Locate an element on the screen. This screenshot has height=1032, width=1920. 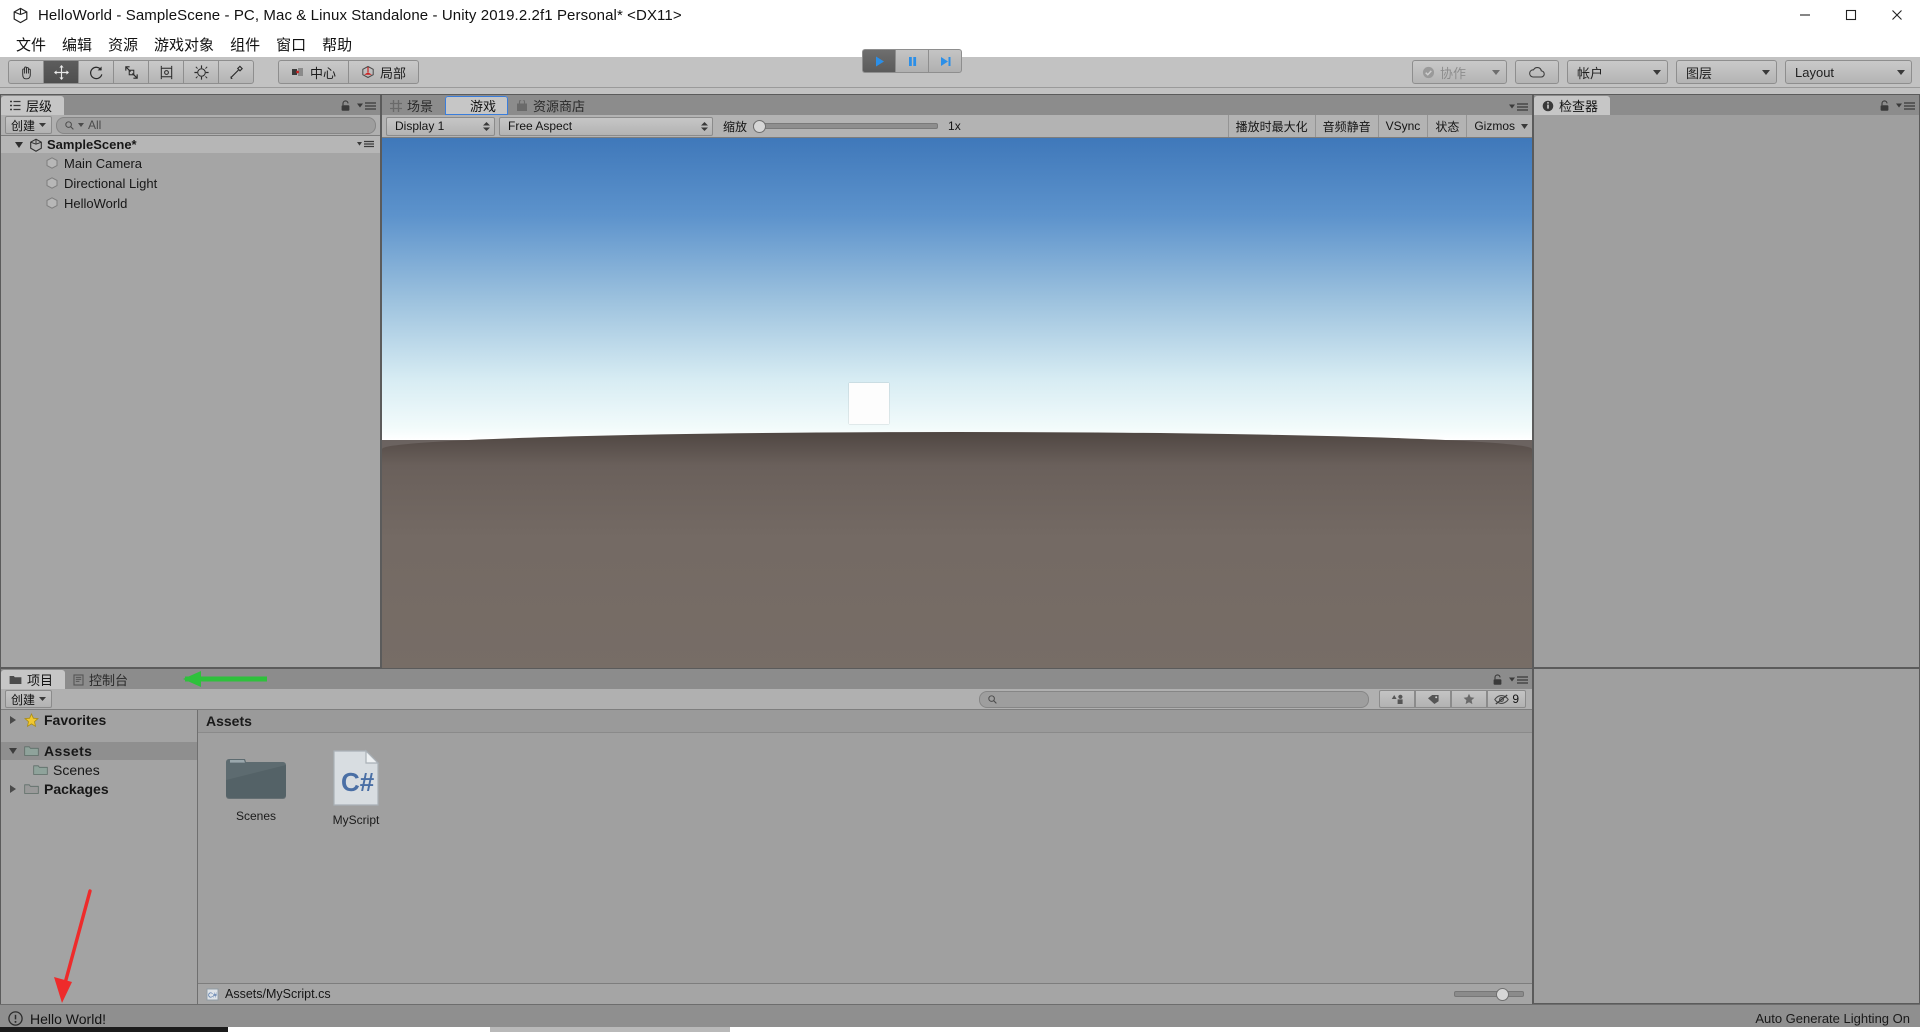
game-tab-actions is located at coordinates (1518, 107).